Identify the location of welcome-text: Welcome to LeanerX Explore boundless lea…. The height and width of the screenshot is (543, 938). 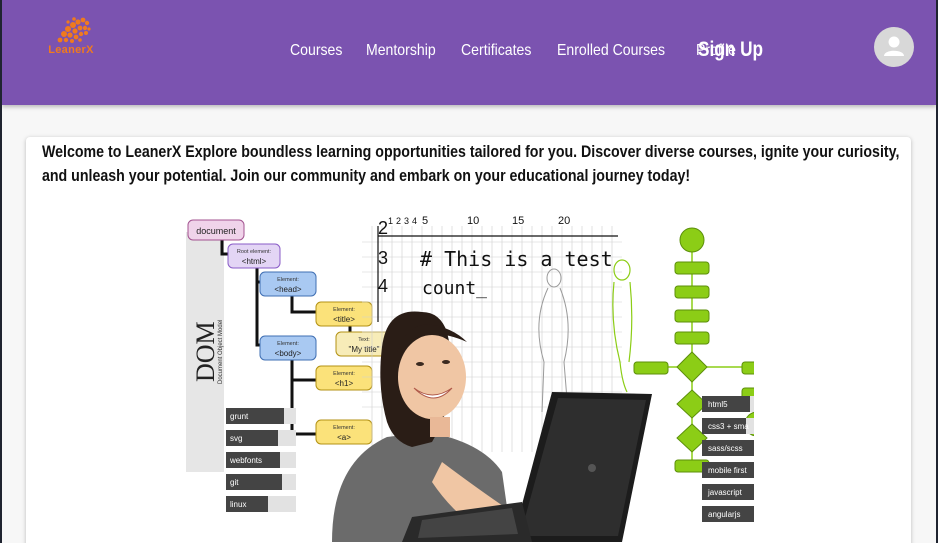
(471, 164).